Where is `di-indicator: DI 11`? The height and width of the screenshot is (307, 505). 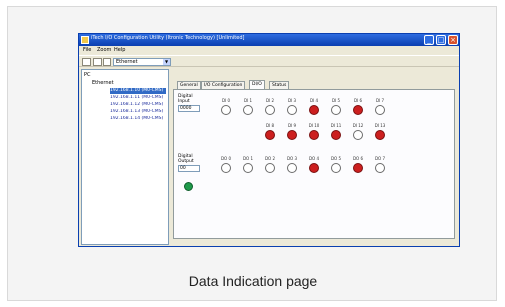
di-indicator: DI 11 is located at coordinates (336, 134).